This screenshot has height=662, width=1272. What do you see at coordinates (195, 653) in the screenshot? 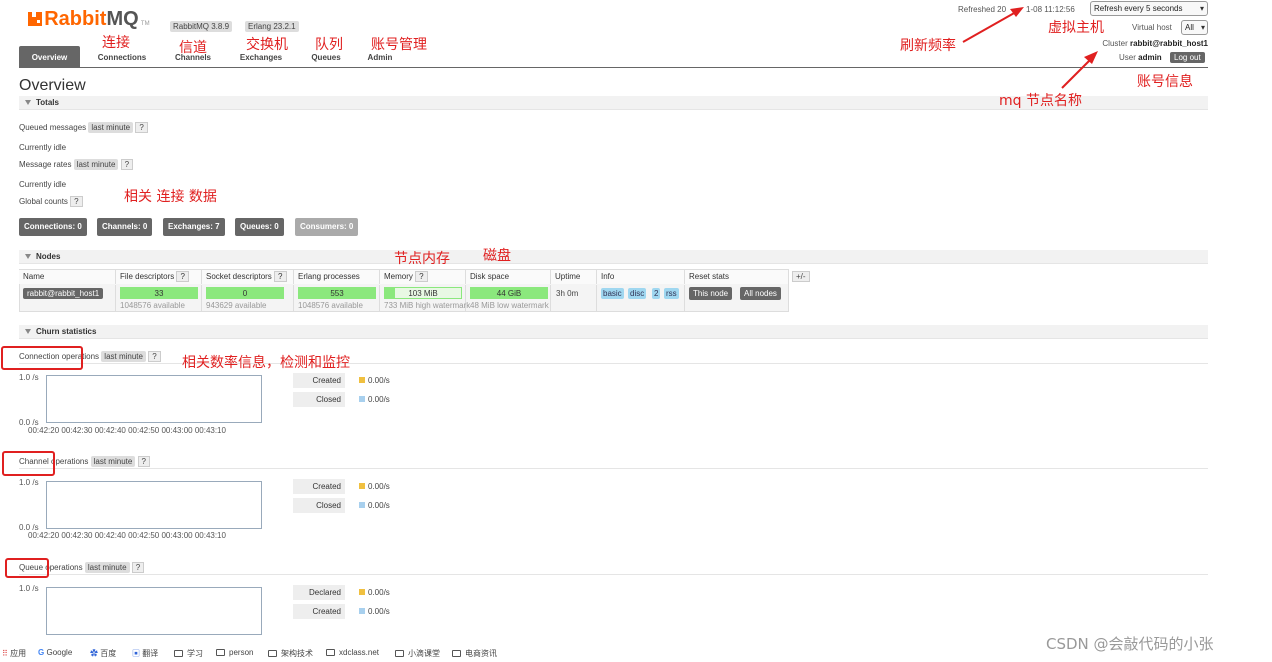
I see `bookmark-study-label: 学习` at bounding box center [195, 653].